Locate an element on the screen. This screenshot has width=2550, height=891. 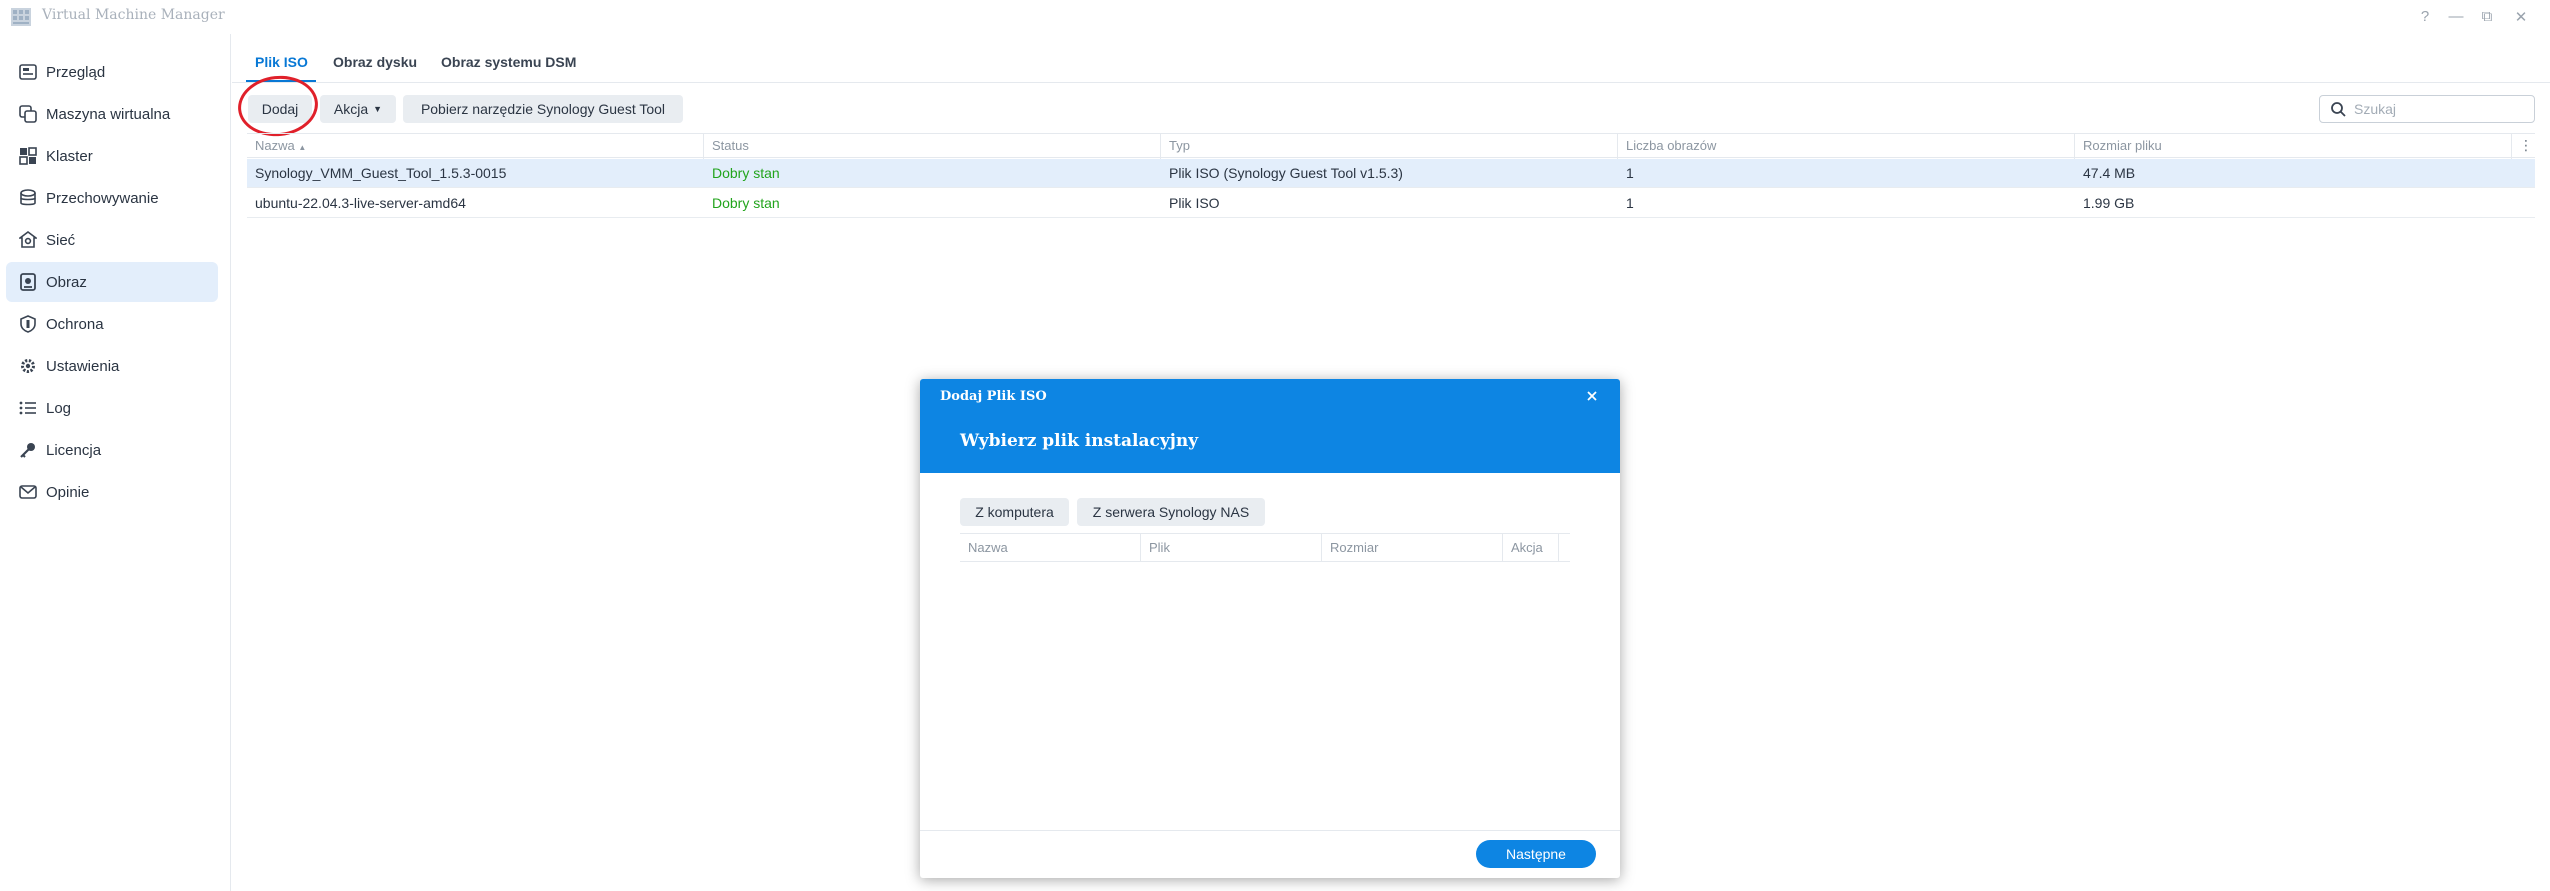
sidebar-item-image: Obraz is located at coordinates (112, 282).